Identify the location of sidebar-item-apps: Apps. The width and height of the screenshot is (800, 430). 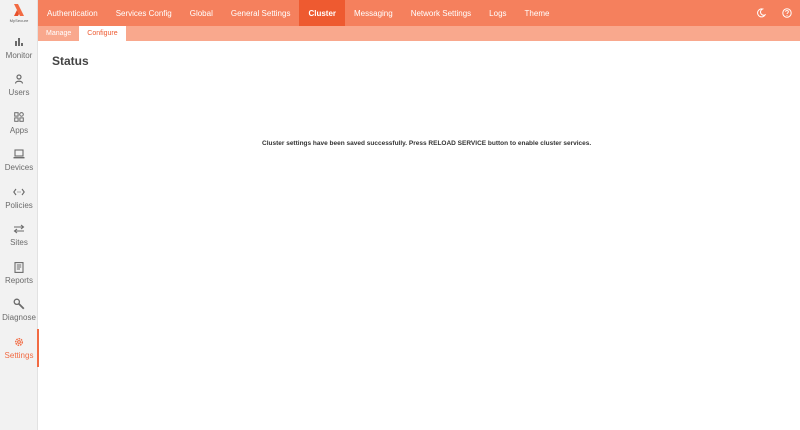
(19, 127).